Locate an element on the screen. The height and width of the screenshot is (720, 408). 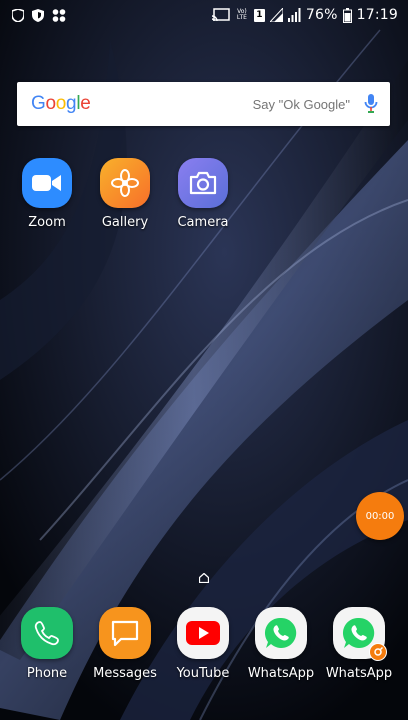
battery-percent: 76% is located at coordinates (321, 15).